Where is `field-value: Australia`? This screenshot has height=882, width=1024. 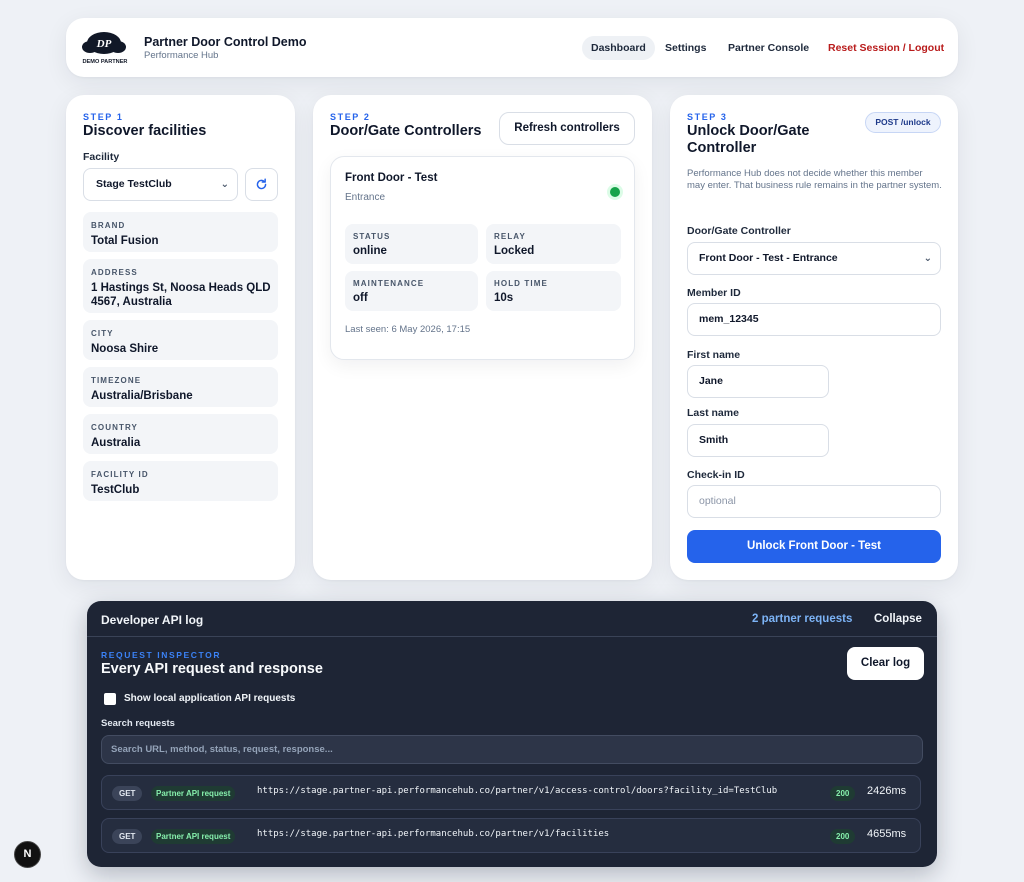
field-value: Australia is located at coordinates (116, 443).